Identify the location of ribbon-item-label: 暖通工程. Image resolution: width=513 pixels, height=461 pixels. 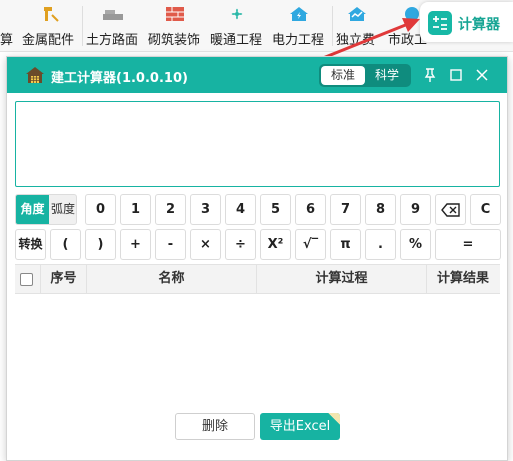
(236, 40).